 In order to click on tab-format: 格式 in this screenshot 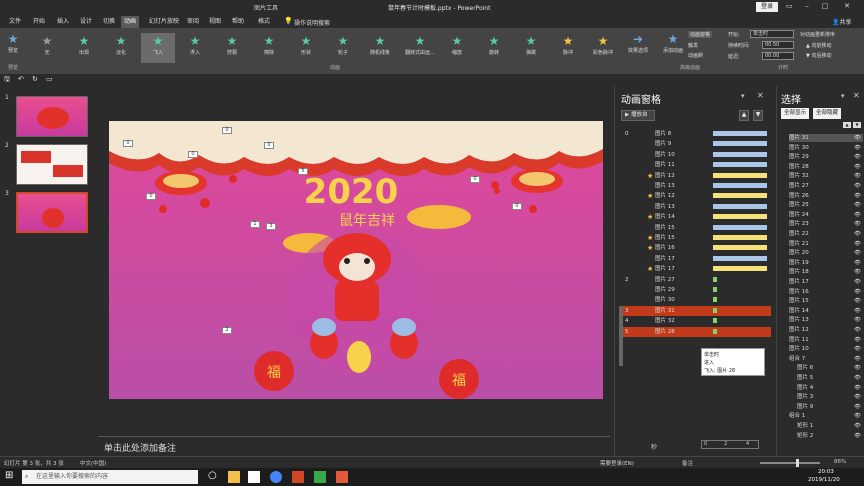, I will do `click(264, 22)`.